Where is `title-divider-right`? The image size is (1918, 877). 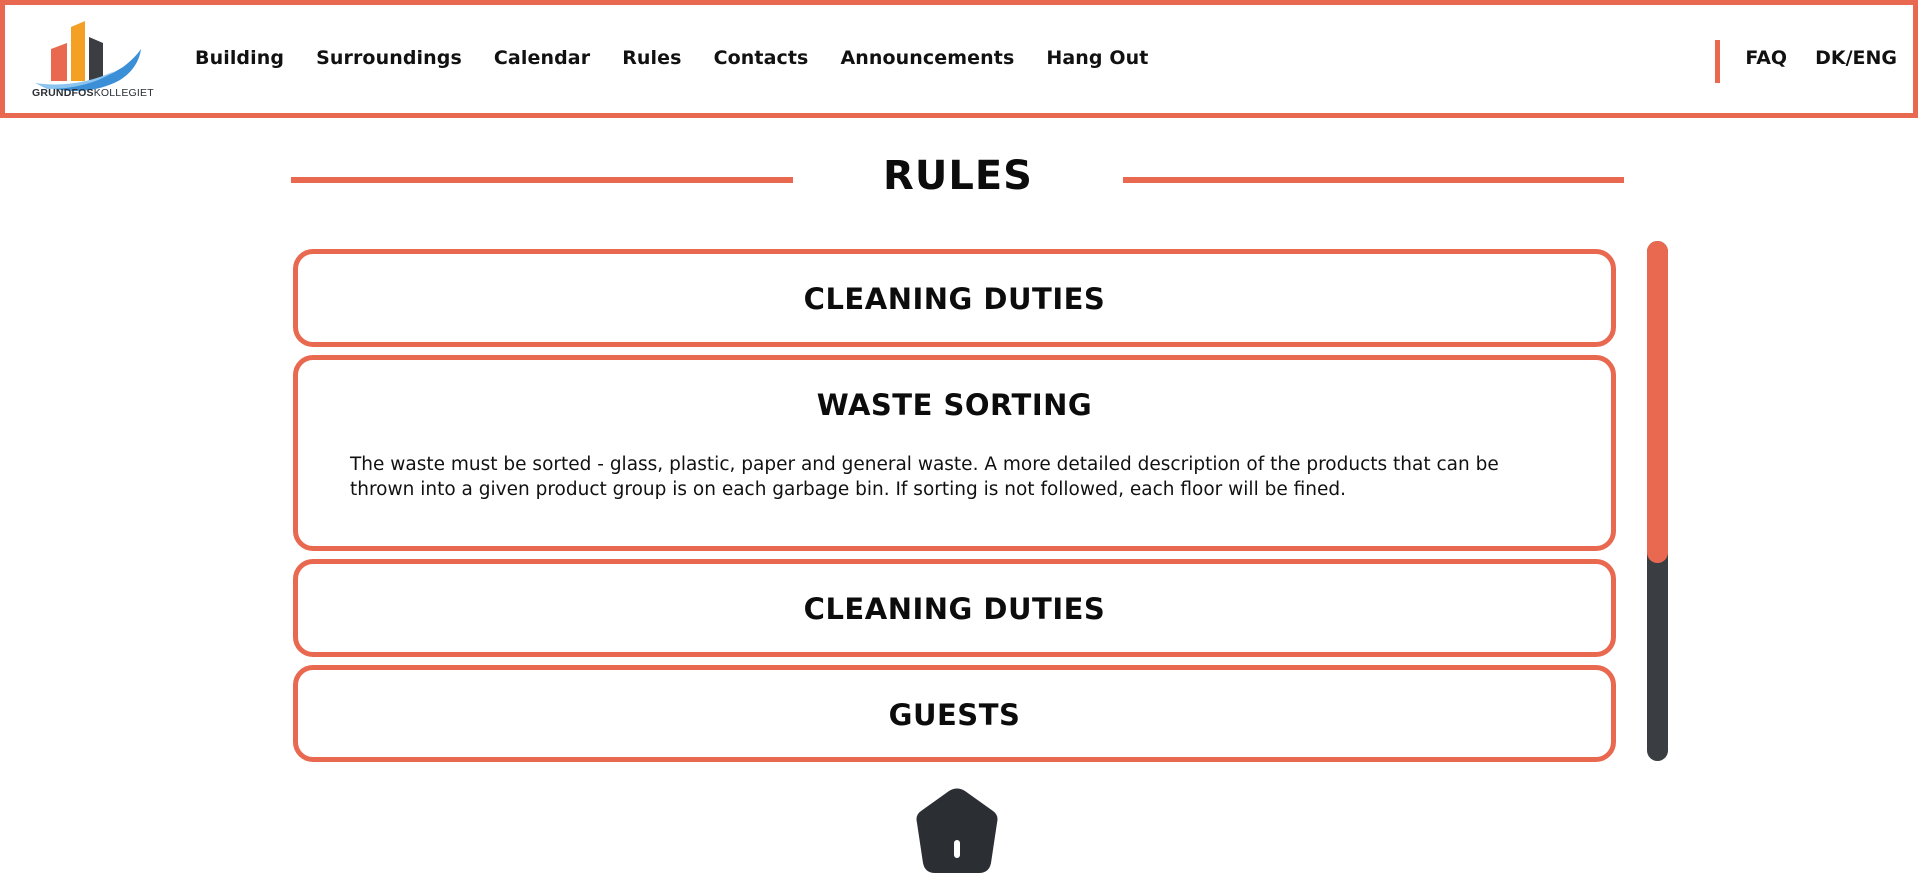
title-divider-right is located at coordinates (1373, 180).